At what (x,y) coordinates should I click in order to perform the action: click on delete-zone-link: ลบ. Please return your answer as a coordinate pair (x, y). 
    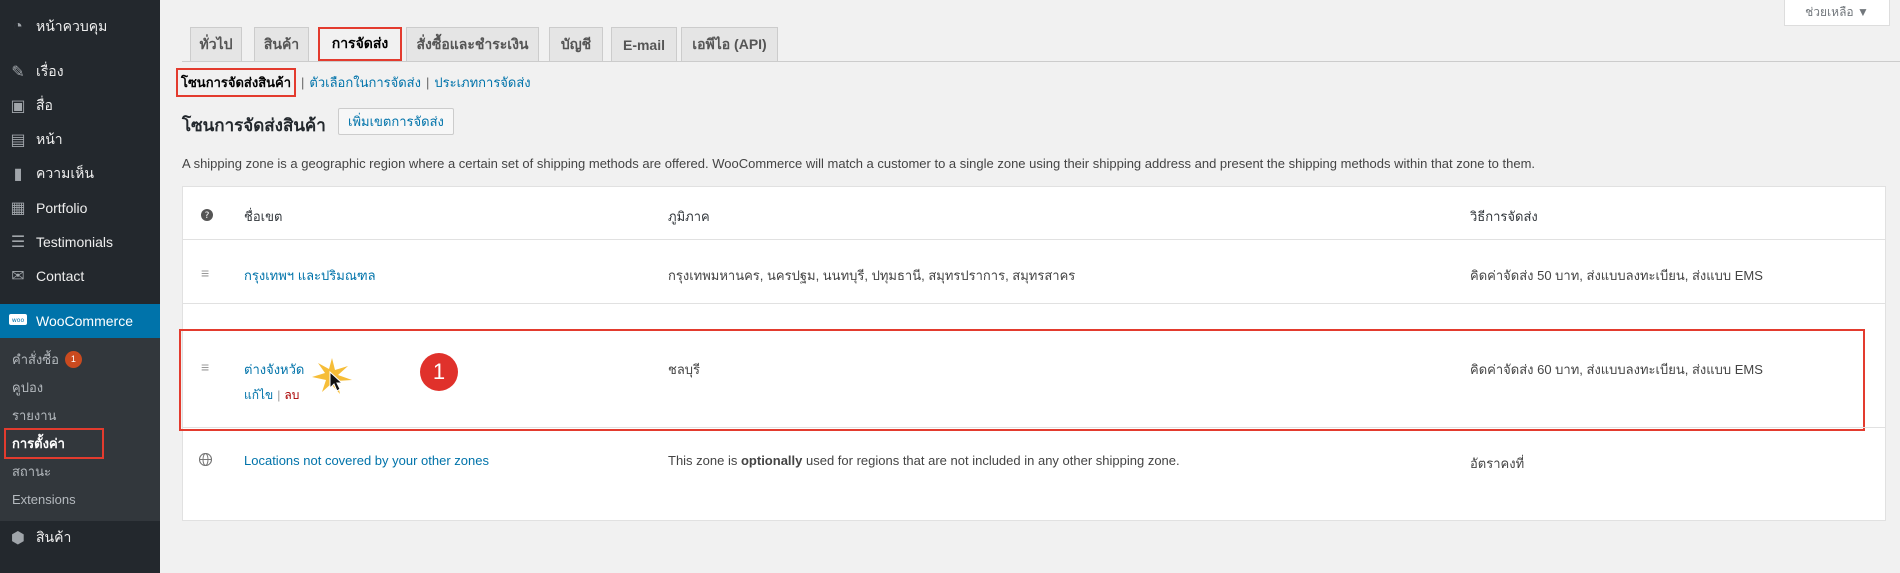
    Looking at the image, I should click on (291, 395).